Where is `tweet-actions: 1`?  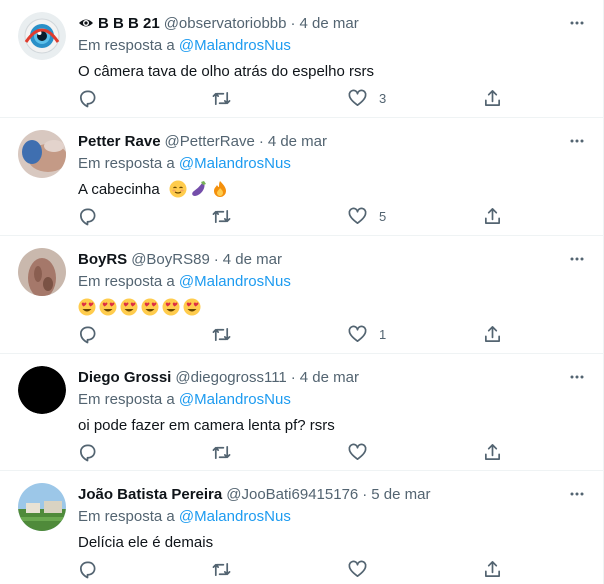
tweet-actions: 1 is located at coordinates (301, 334).